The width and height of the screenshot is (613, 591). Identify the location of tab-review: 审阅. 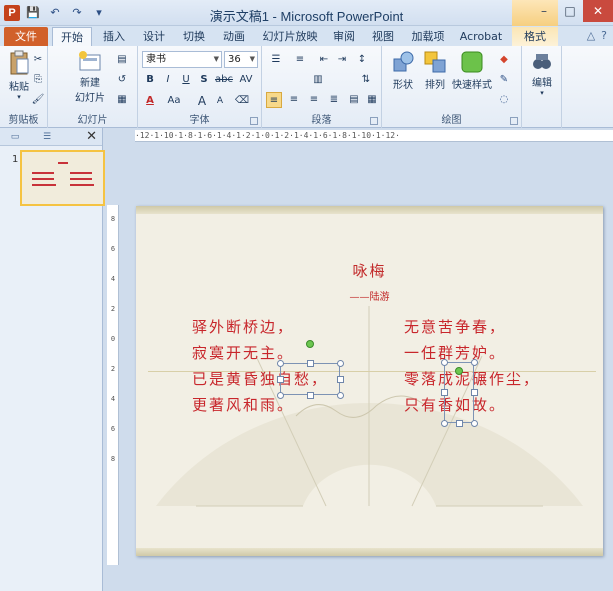
(344, 36).